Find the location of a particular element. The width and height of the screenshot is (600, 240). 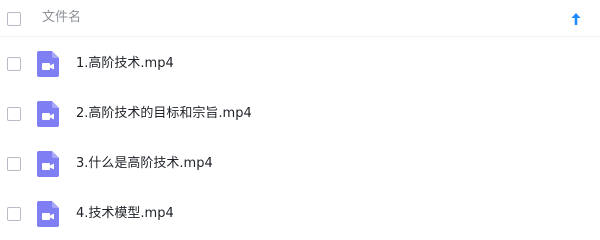

file-name: 4.技术模型.mp4 is located at coordinates (125, 214).